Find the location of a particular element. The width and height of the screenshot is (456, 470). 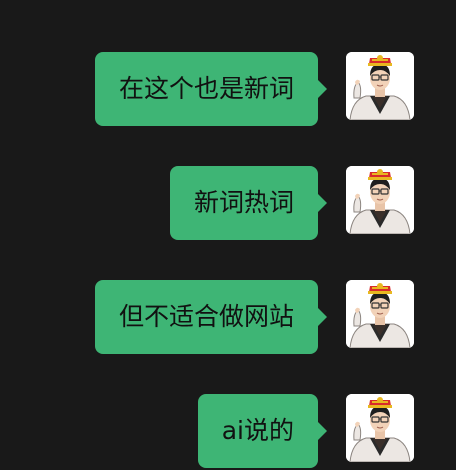

message-bubble: 新词热词 is located at coordinates (248, 203).